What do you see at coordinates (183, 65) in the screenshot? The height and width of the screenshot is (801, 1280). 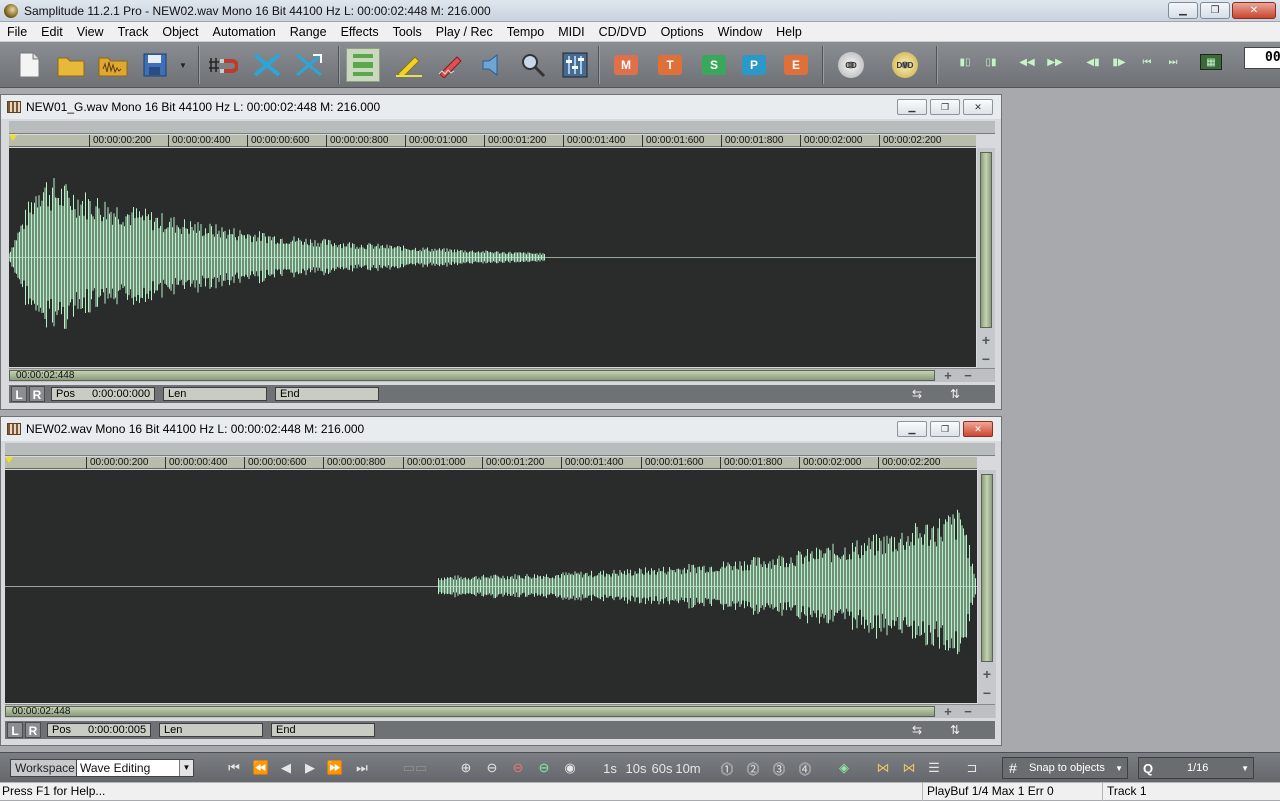 I see `save-dropdown-icon: ▼` at bounding box center [183, 65].